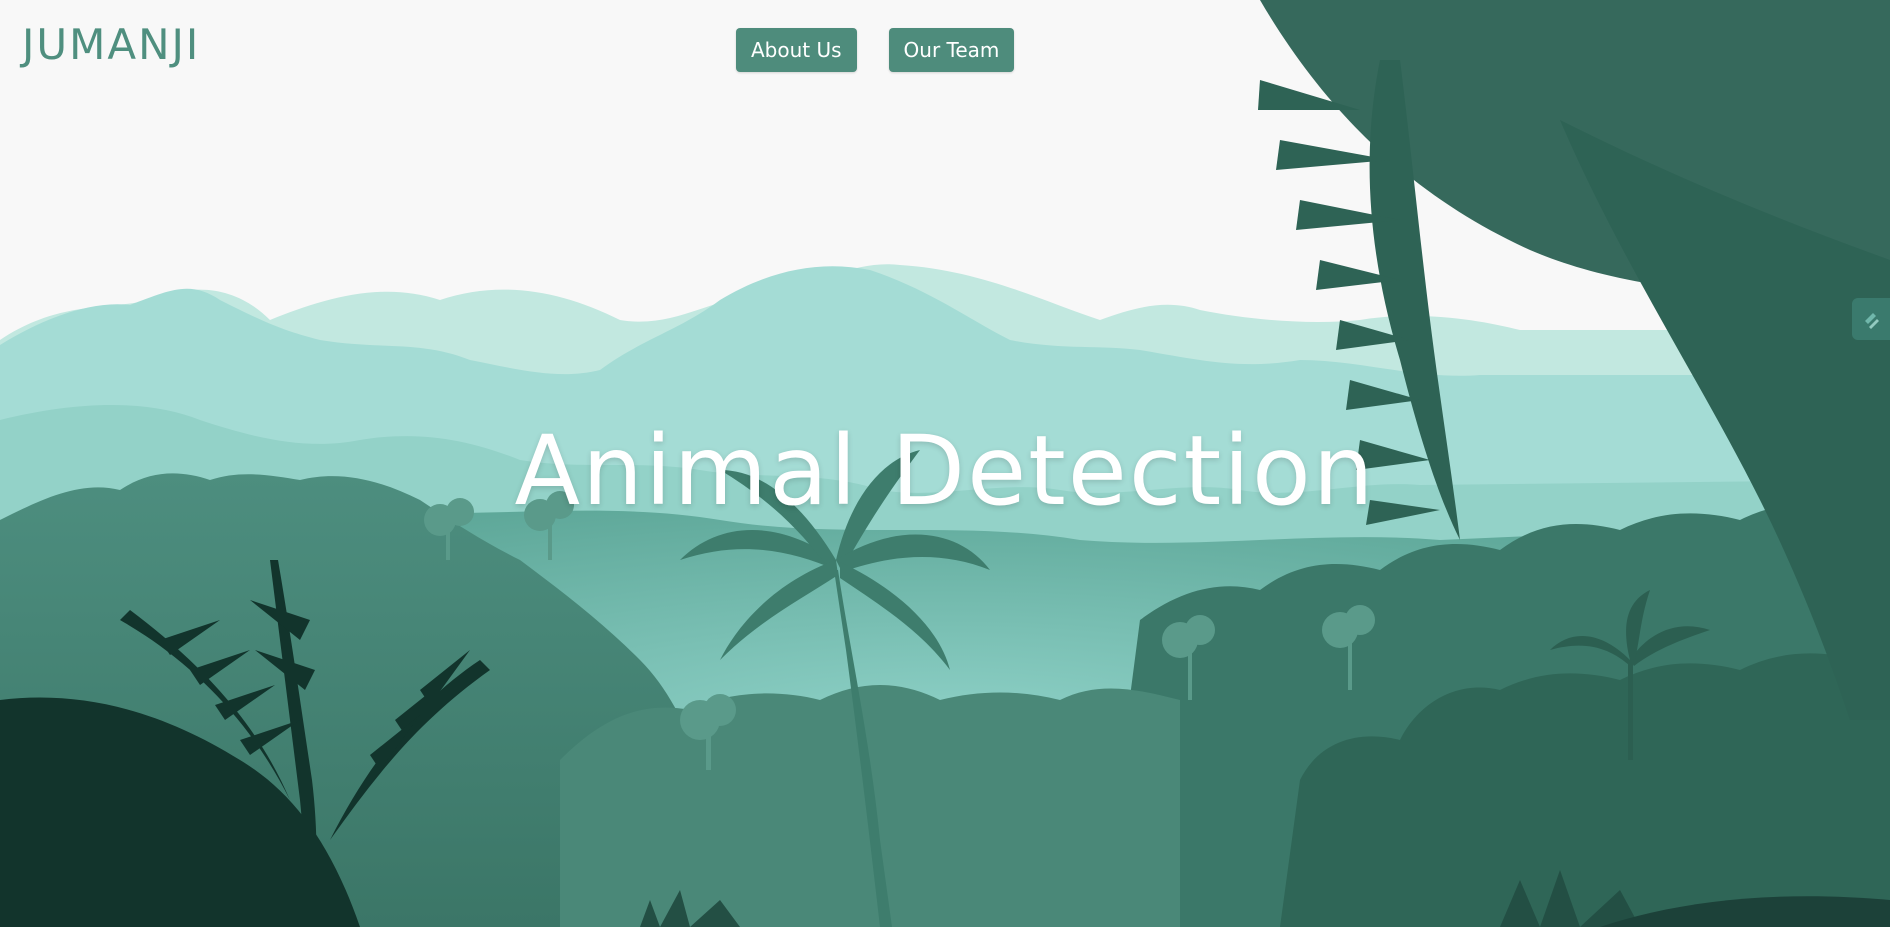  What do you see at coordinates (875, 50) in the screenshot?
I see `main-nav: About Us Our Team` at bounding box center [875, 50].